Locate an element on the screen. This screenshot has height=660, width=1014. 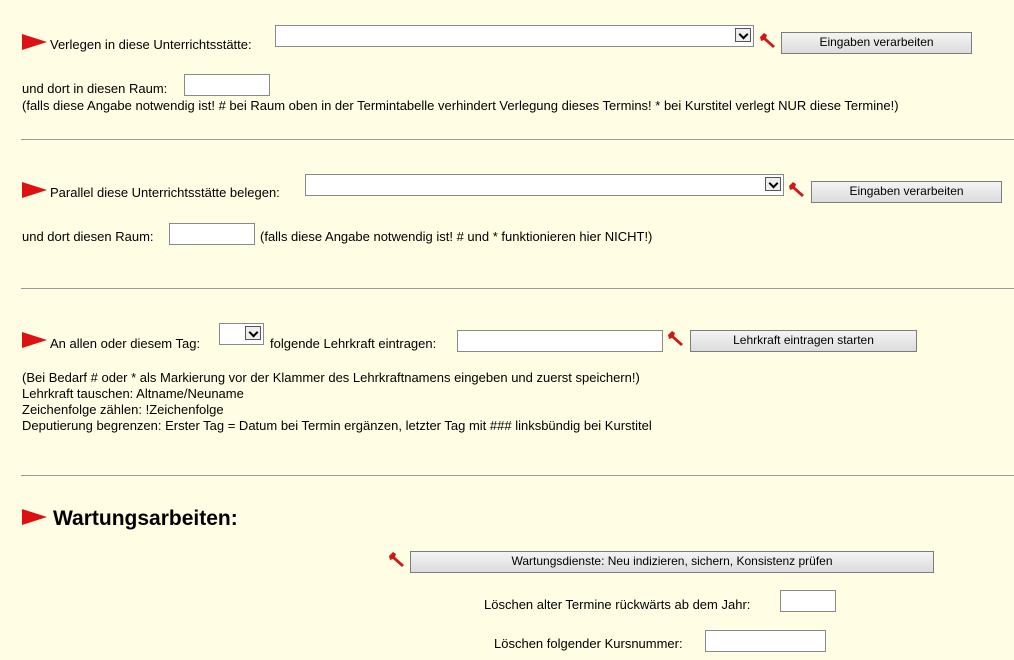
process-button-2: Eingaben verarbeiten is located at coordinates (906, 192).